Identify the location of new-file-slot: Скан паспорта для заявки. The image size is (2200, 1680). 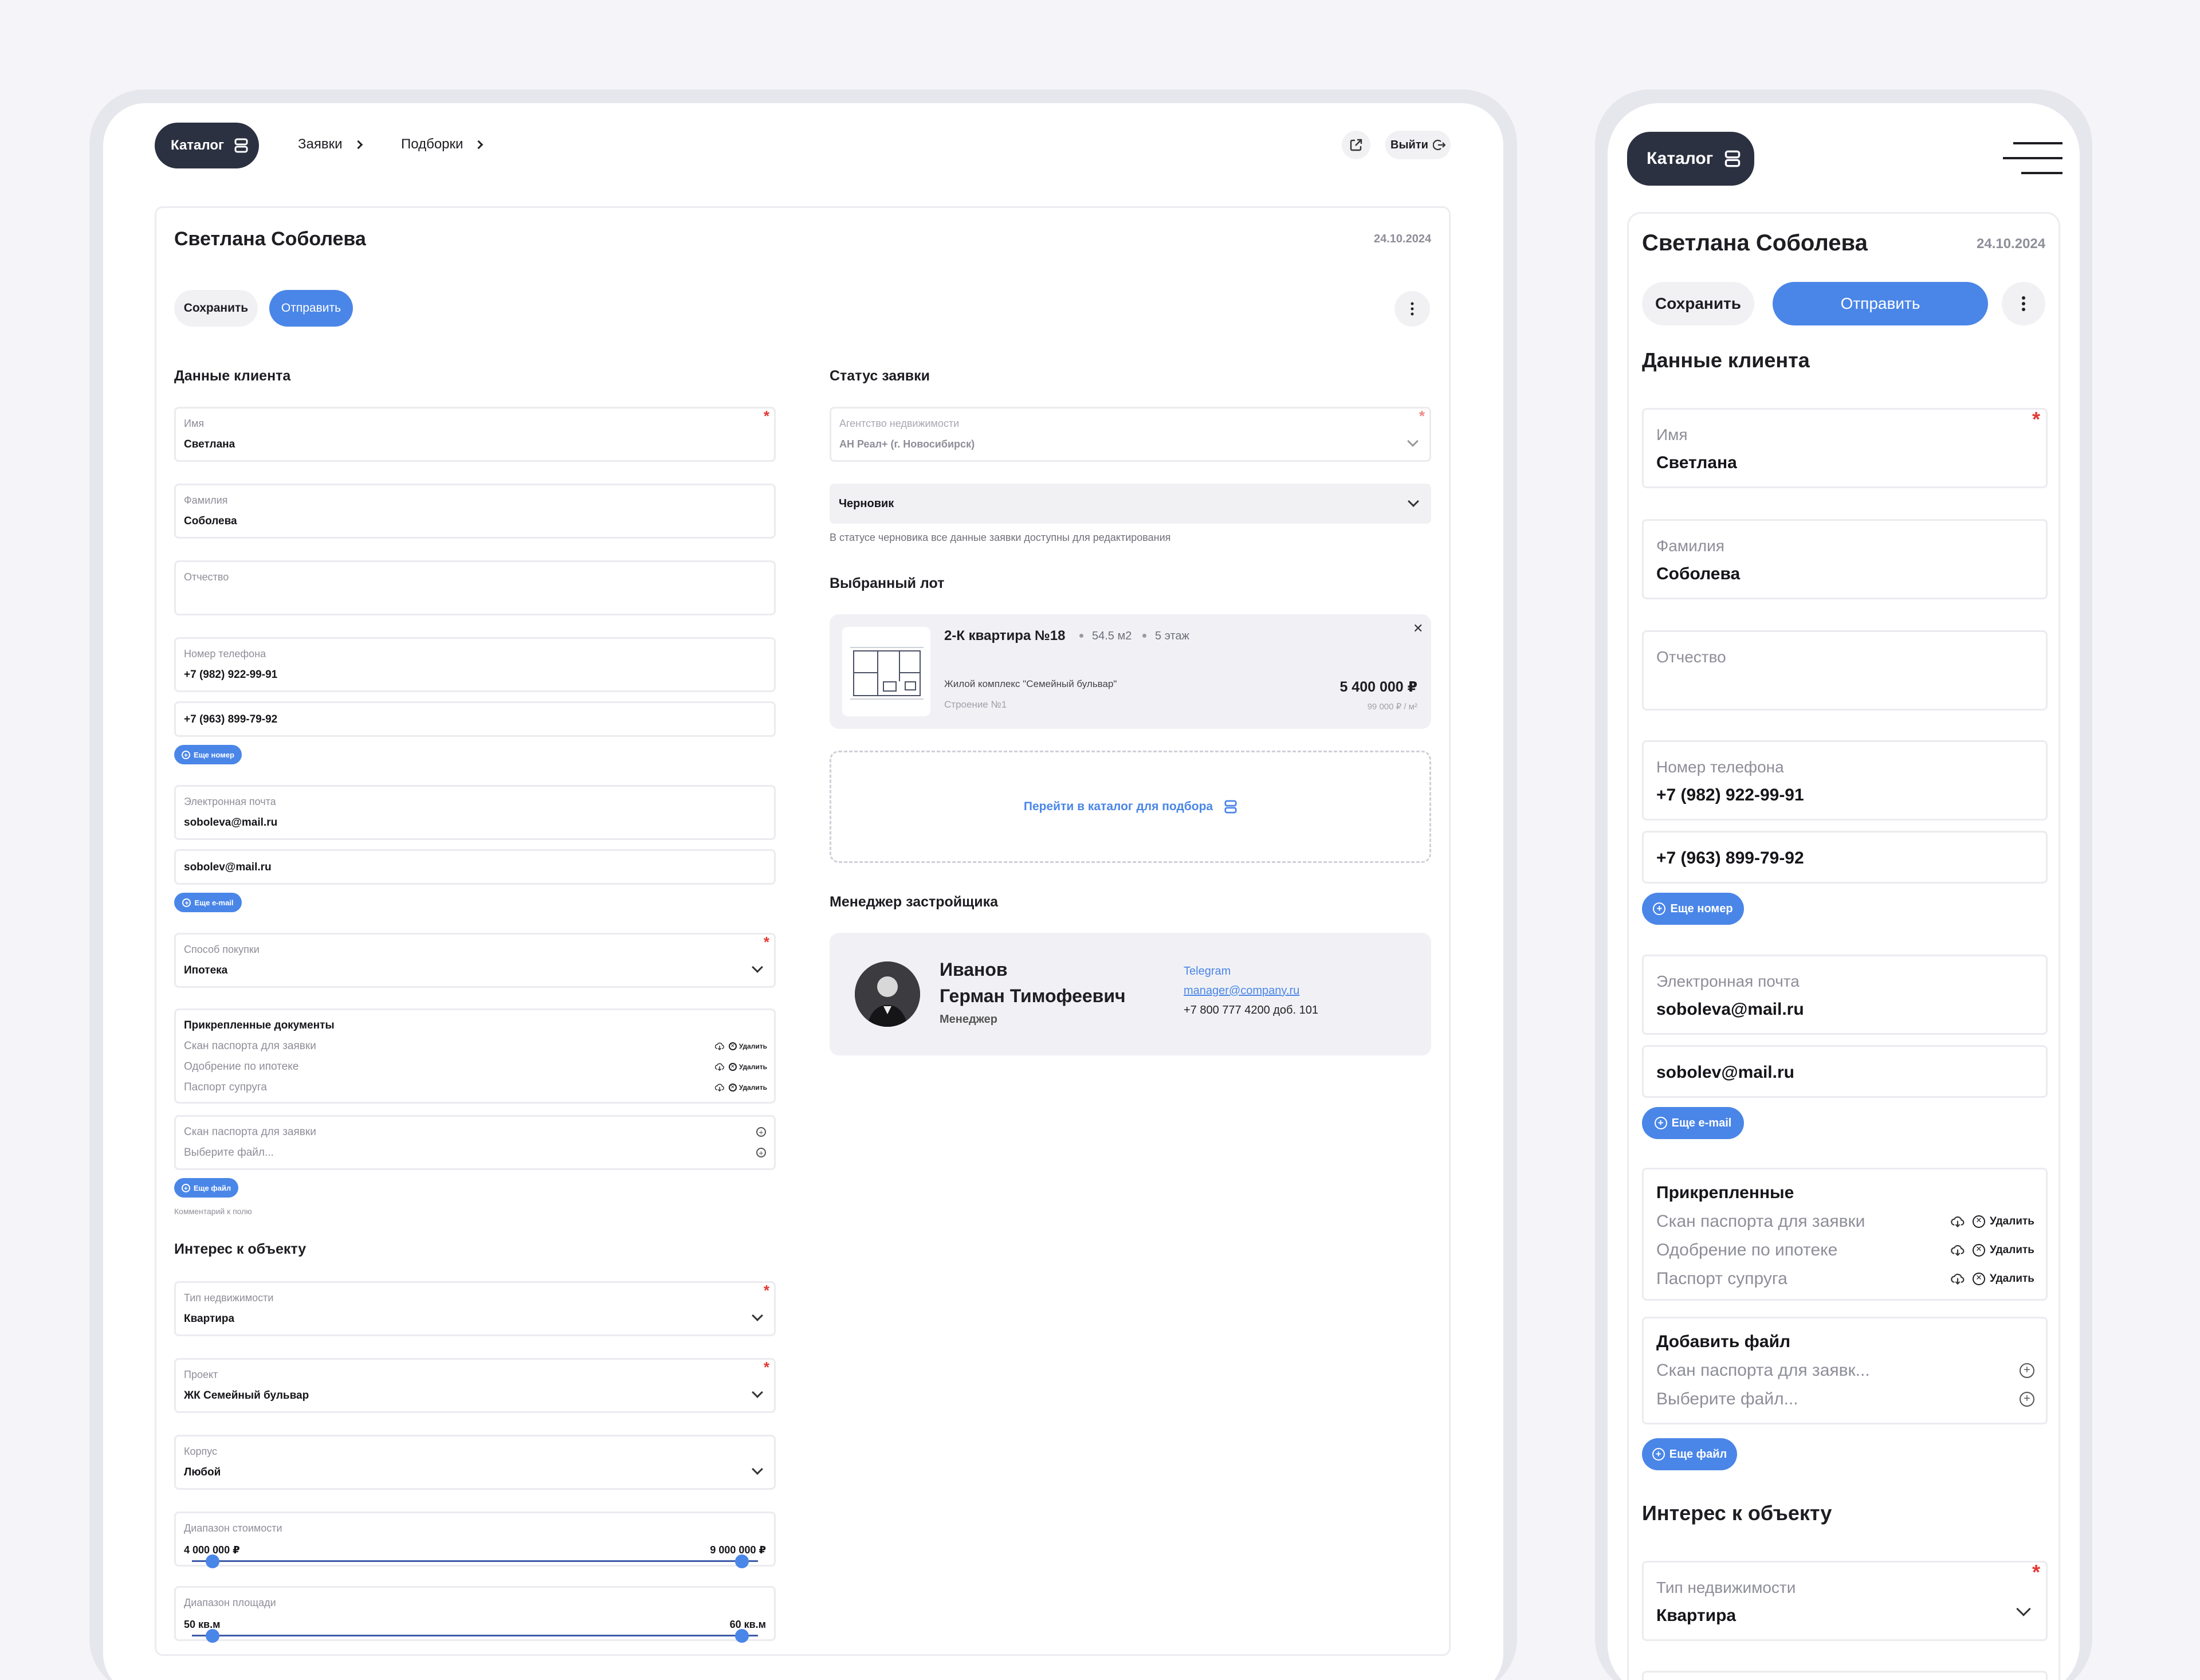
(250, 1132).